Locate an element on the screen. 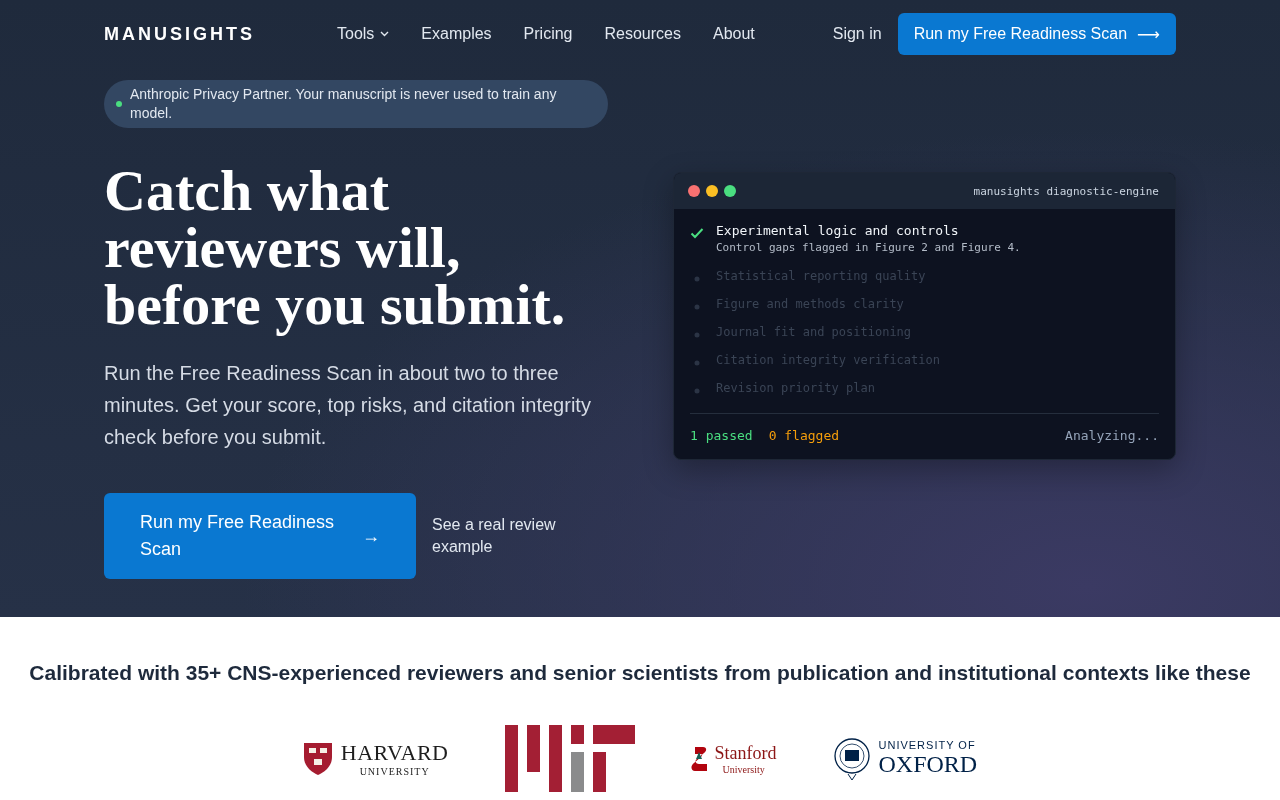 The width and height of the screenshot is (1280, 800). passed-count: 1 passed is located at coordinates (721, 435).